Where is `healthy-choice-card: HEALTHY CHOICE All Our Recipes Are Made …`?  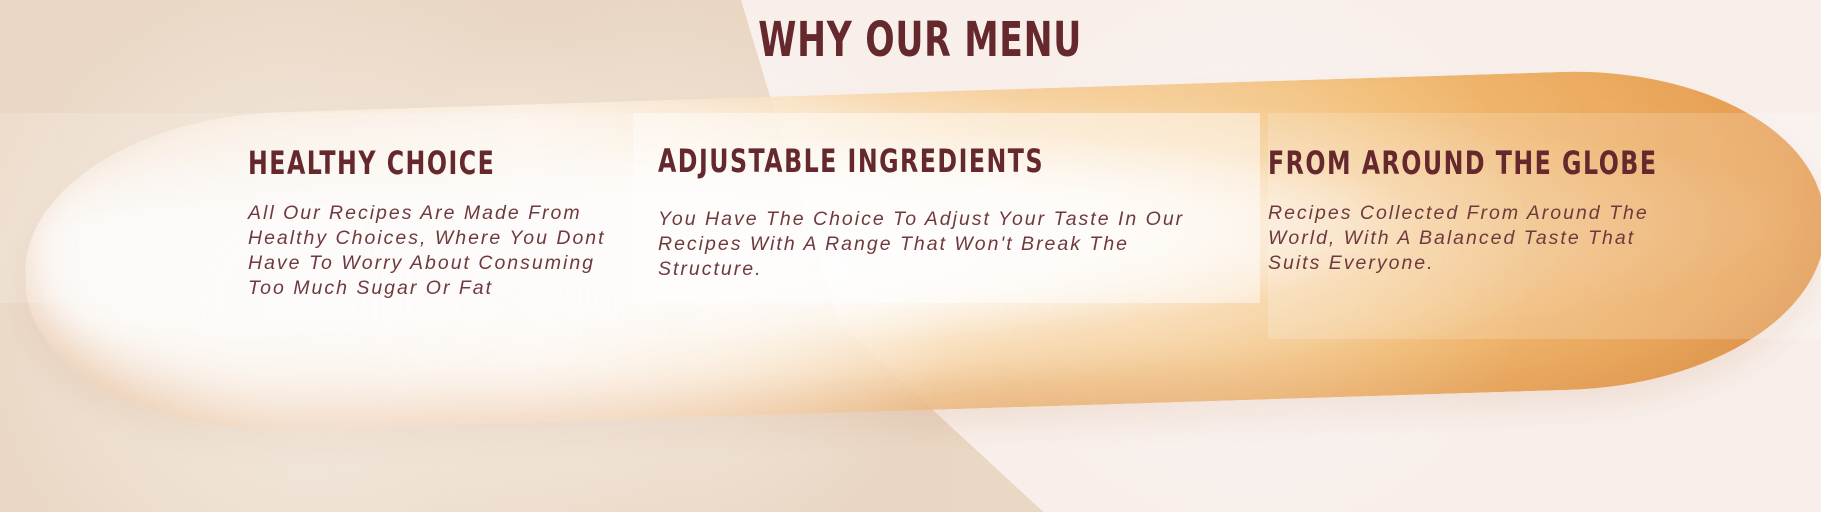 healthy-choice-card: HEALTHY CHOICE All Our Recipes Are Made … is located at coordinates (316, 208).